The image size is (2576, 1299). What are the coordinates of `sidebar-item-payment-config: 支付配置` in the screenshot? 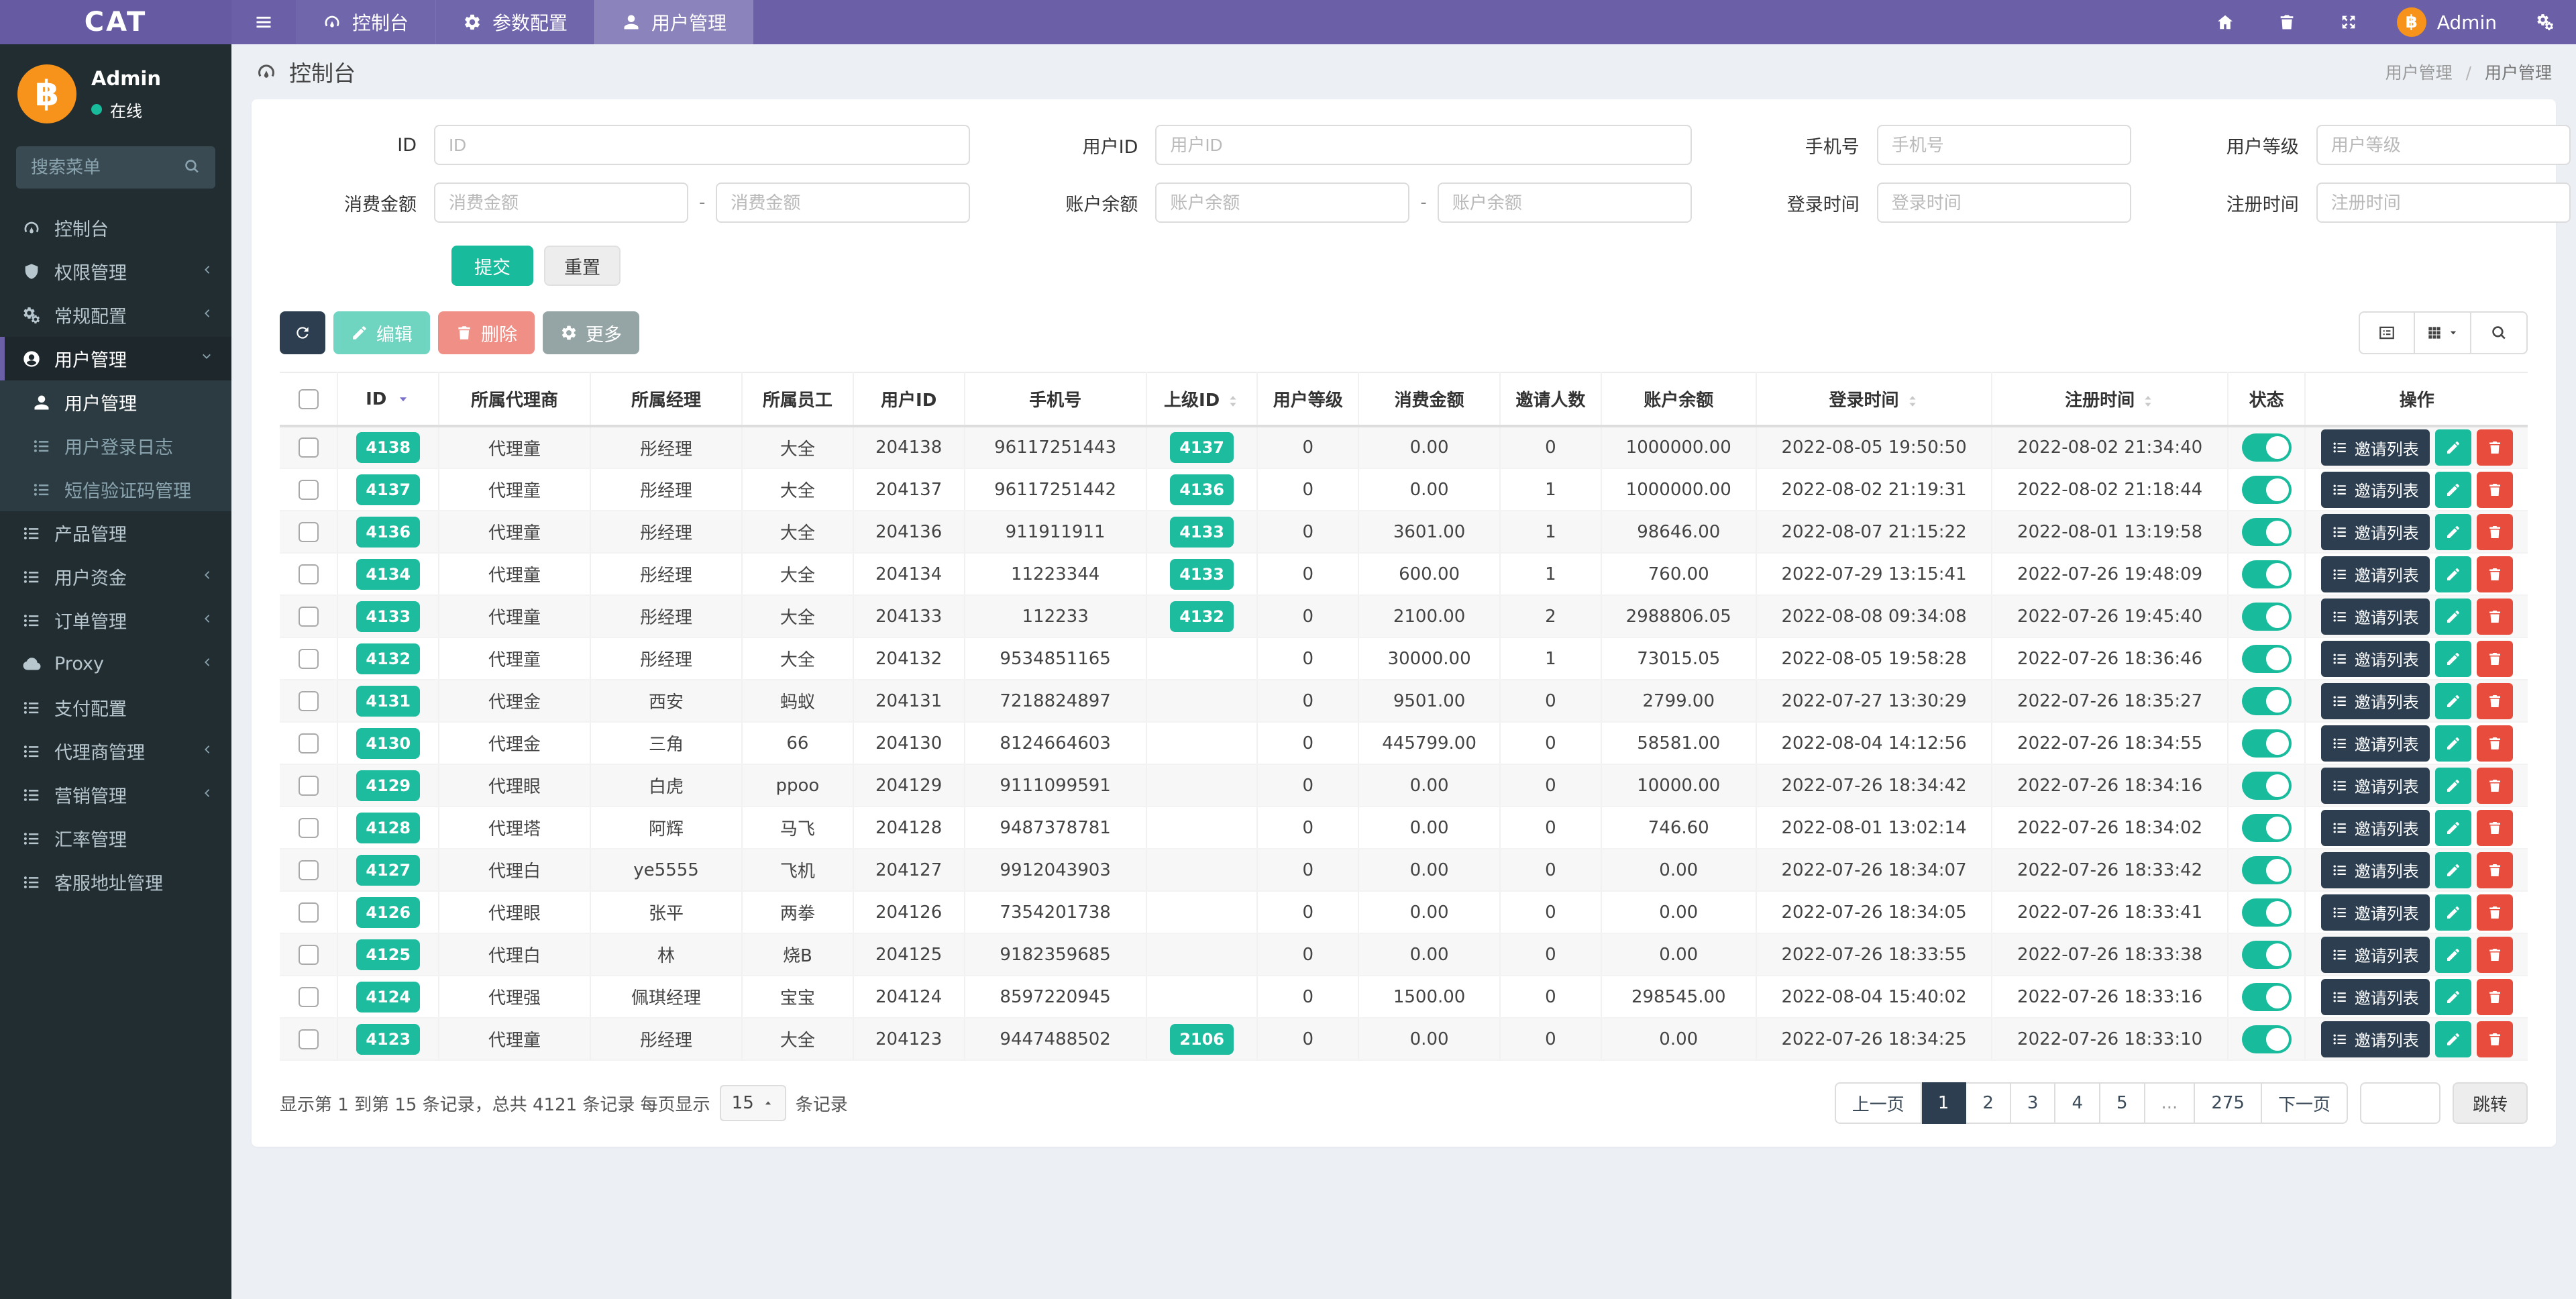 It's located at (115, 707).